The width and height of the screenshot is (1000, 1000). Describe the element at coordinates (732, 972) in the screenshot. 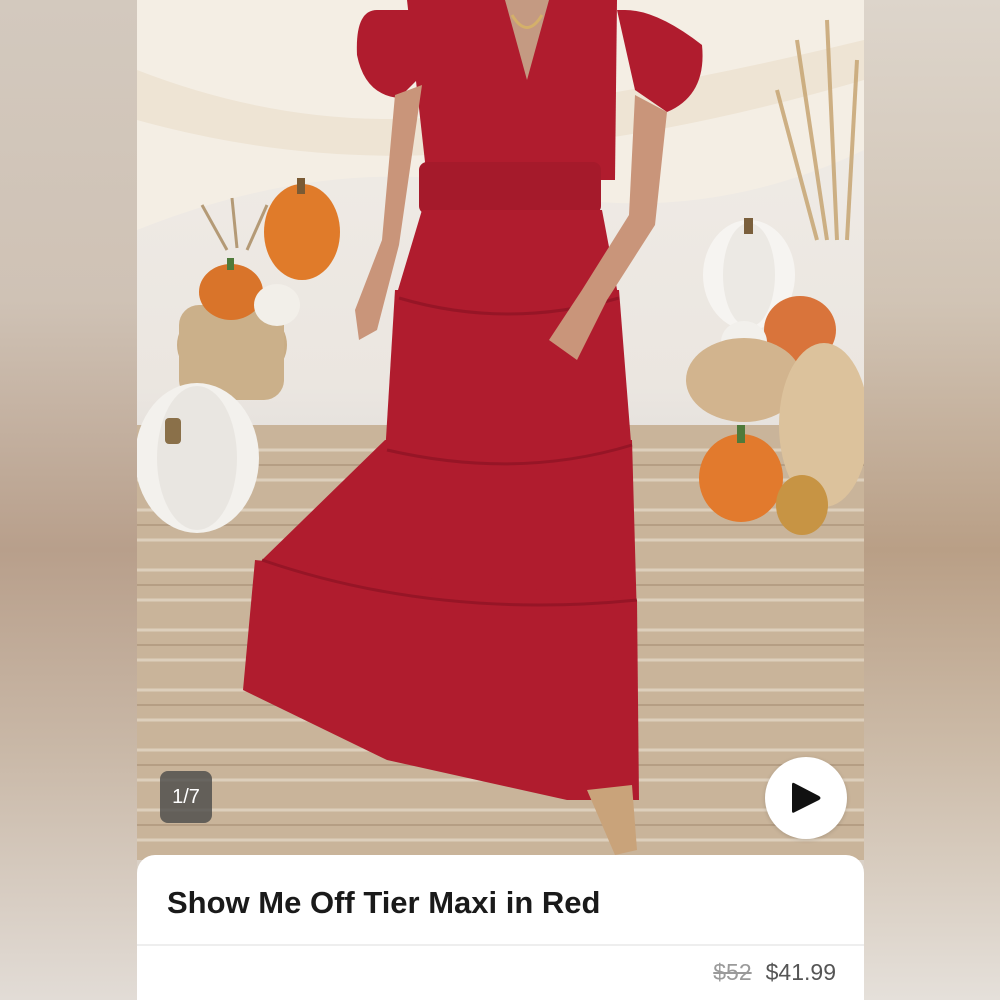

I see `original-price: $52` at that location.